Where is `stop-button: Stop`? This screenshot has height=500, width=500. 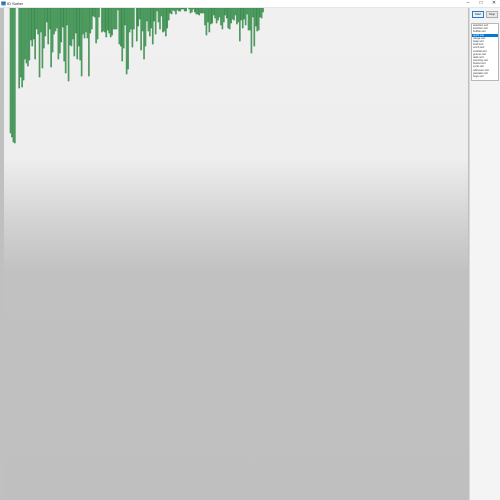 stop-button: Stop is located at coordinates (492, 14).